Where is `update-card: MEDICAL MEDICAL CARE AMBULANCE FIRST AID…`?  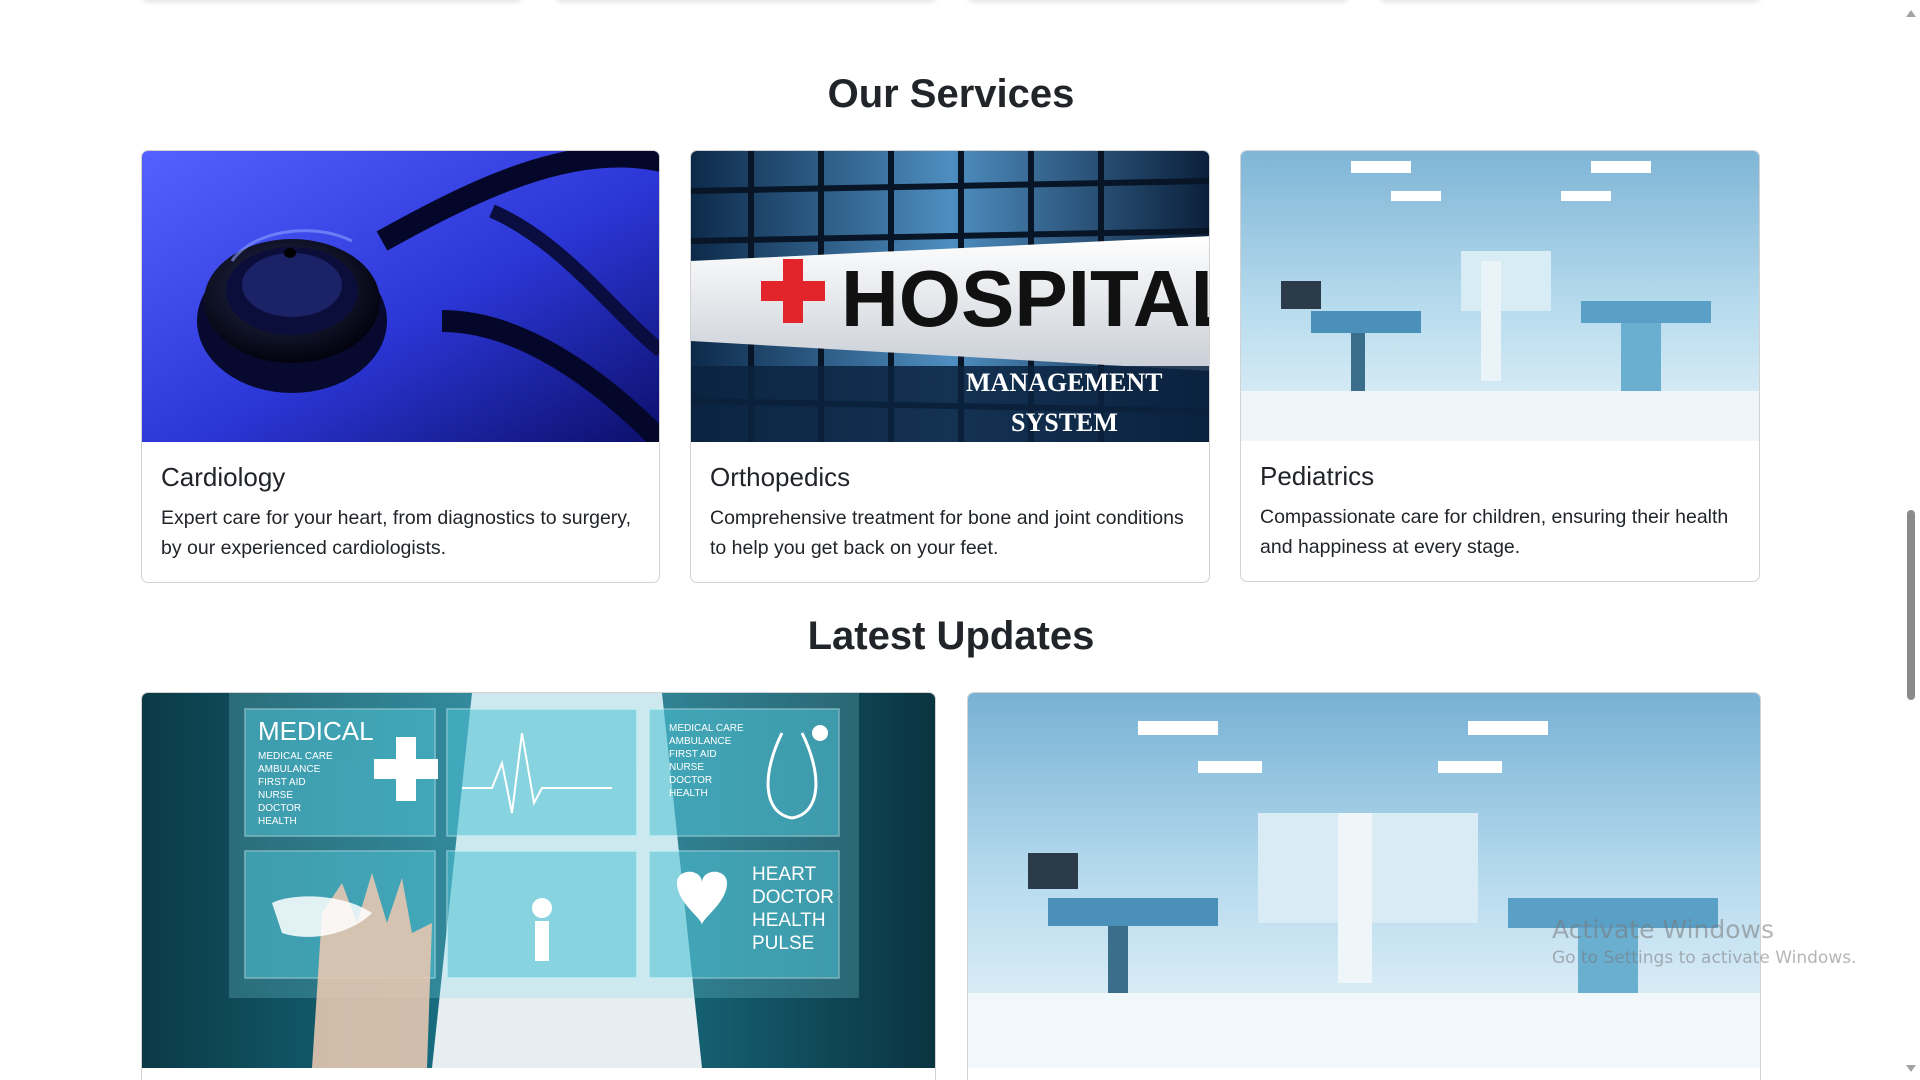 update-card: MEDICAL MEDICAL CARE AMBULANCE FIRST AID… is located at coordinates (538, 886).